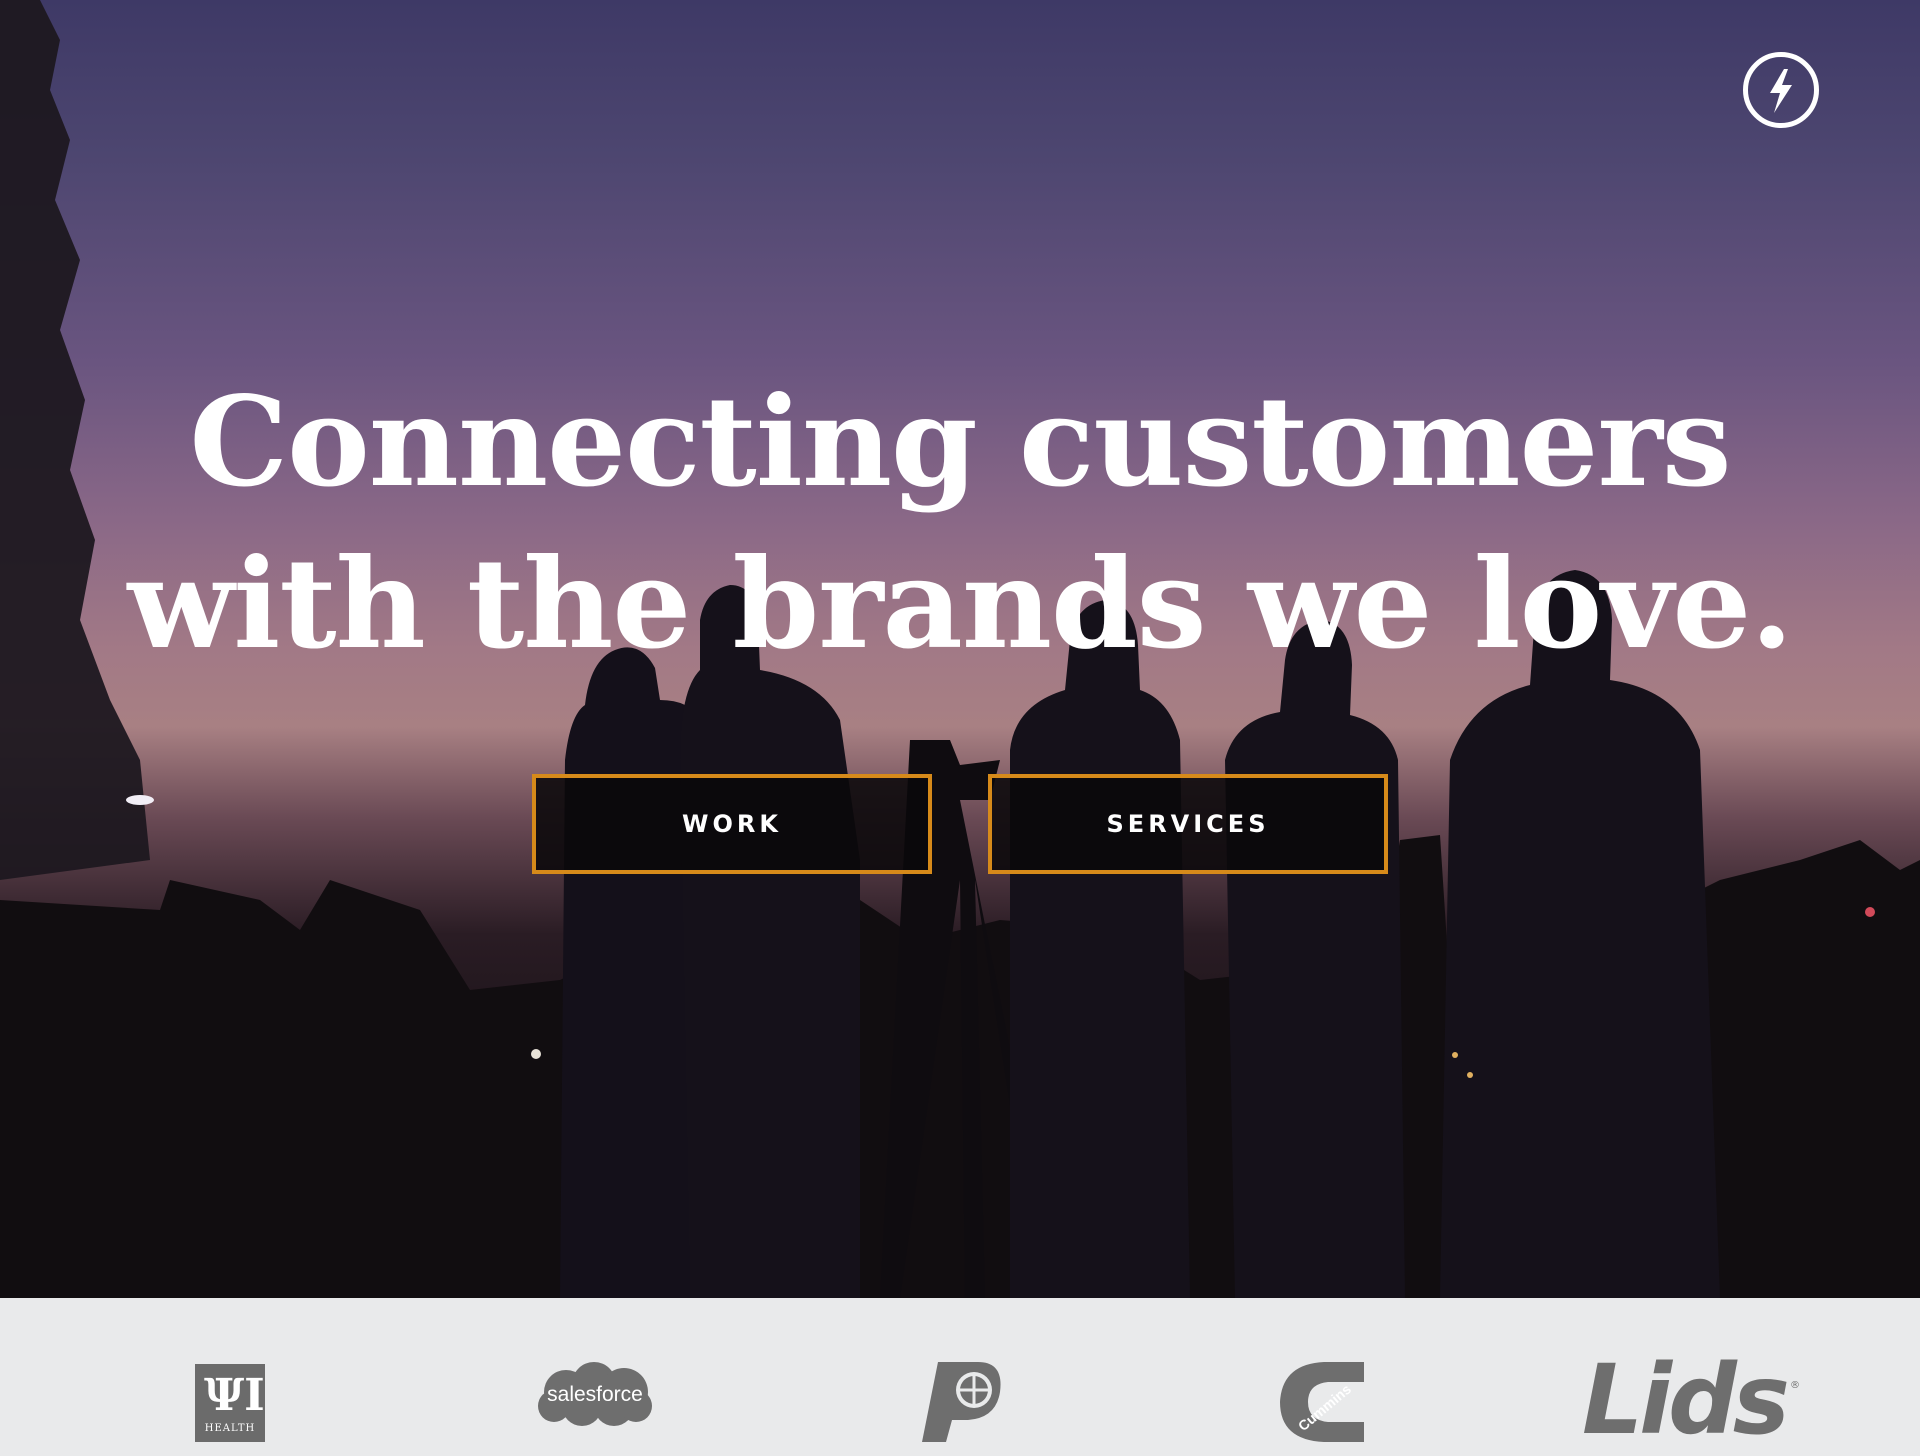 This screenshot has width=1920, height=1456. Describe the element at coordinates (230, 1428) in the screenshot. I see `iu-health-word: HEALTH` at that location.